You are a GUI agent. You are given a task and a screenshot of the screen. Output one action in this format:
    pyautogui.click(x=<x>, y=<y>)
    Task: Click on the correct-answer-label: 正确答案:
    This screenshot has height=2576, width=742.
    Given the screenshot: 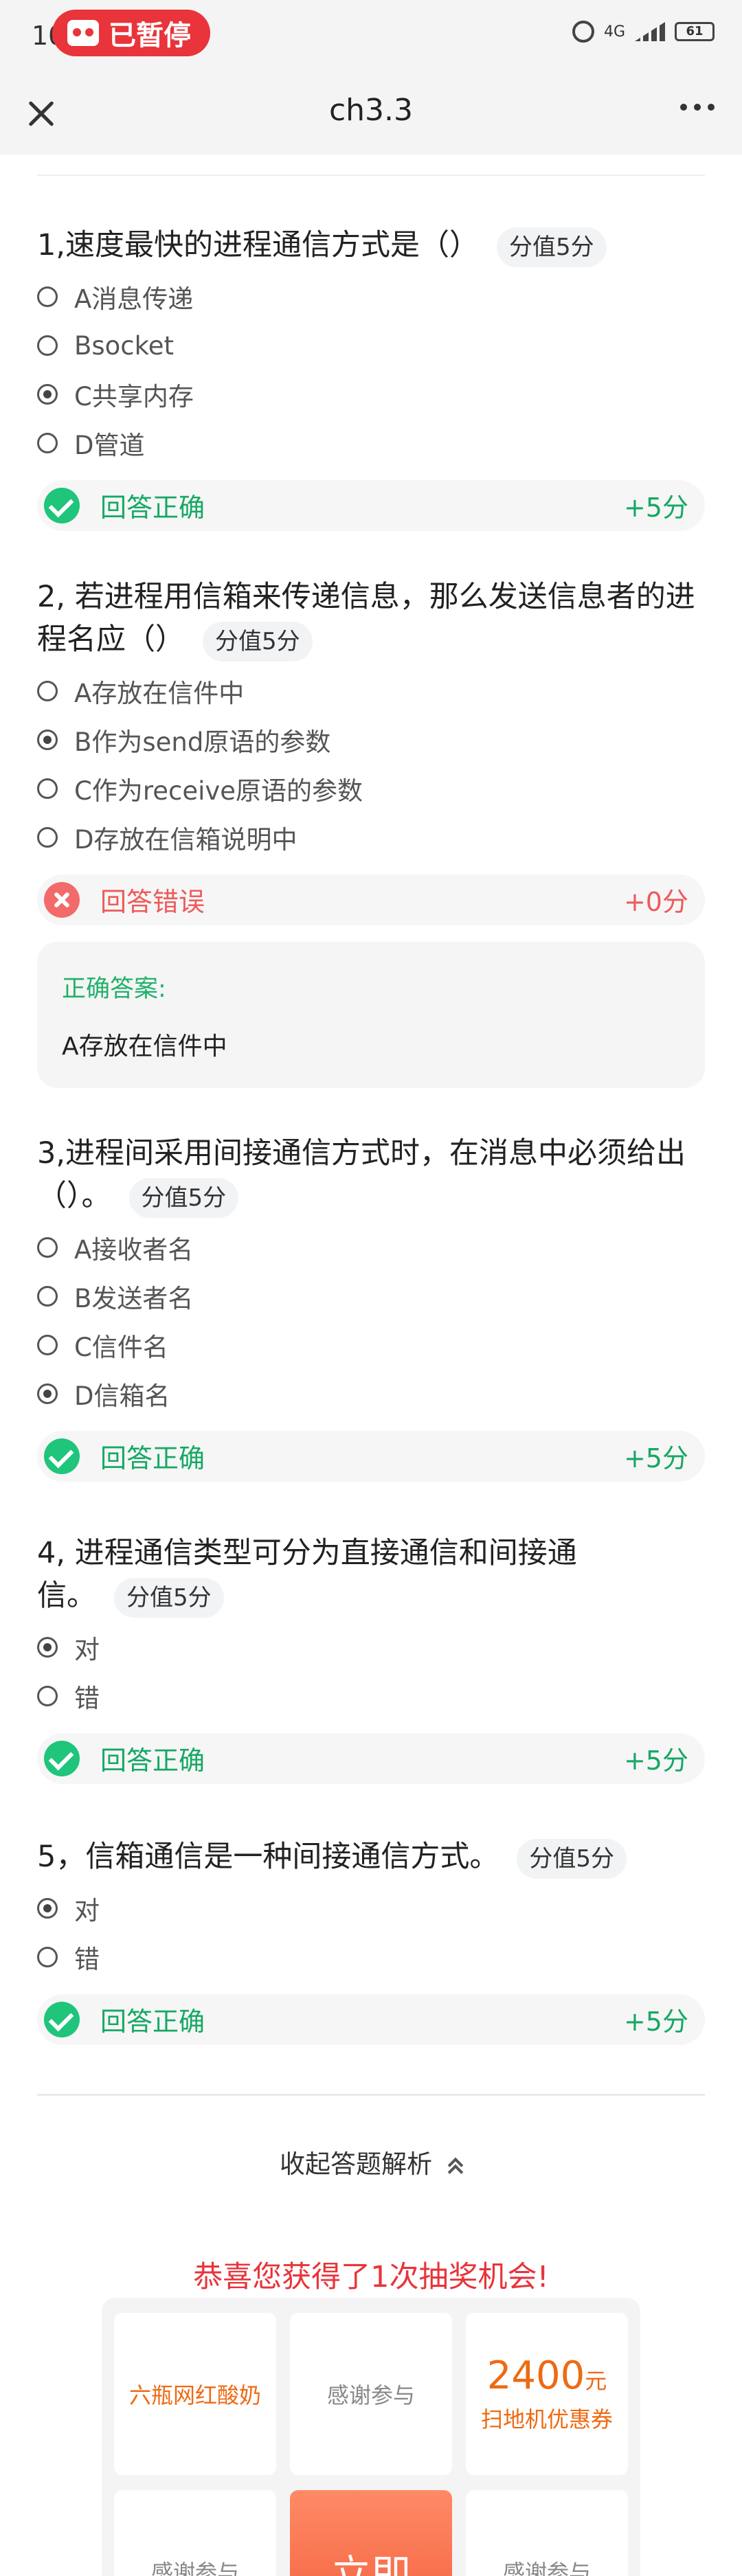 What is the action you would take?
    pyautogui.click(x=114, y=989)
    